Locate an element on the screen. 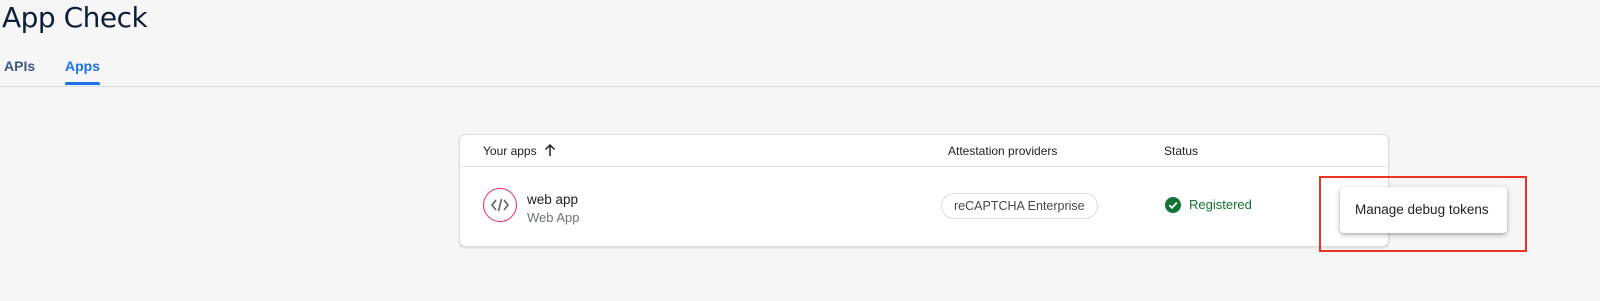 The width and height of the screenshot is (1600, 301). status-text: Registered is located at coordinates (1220, 204).